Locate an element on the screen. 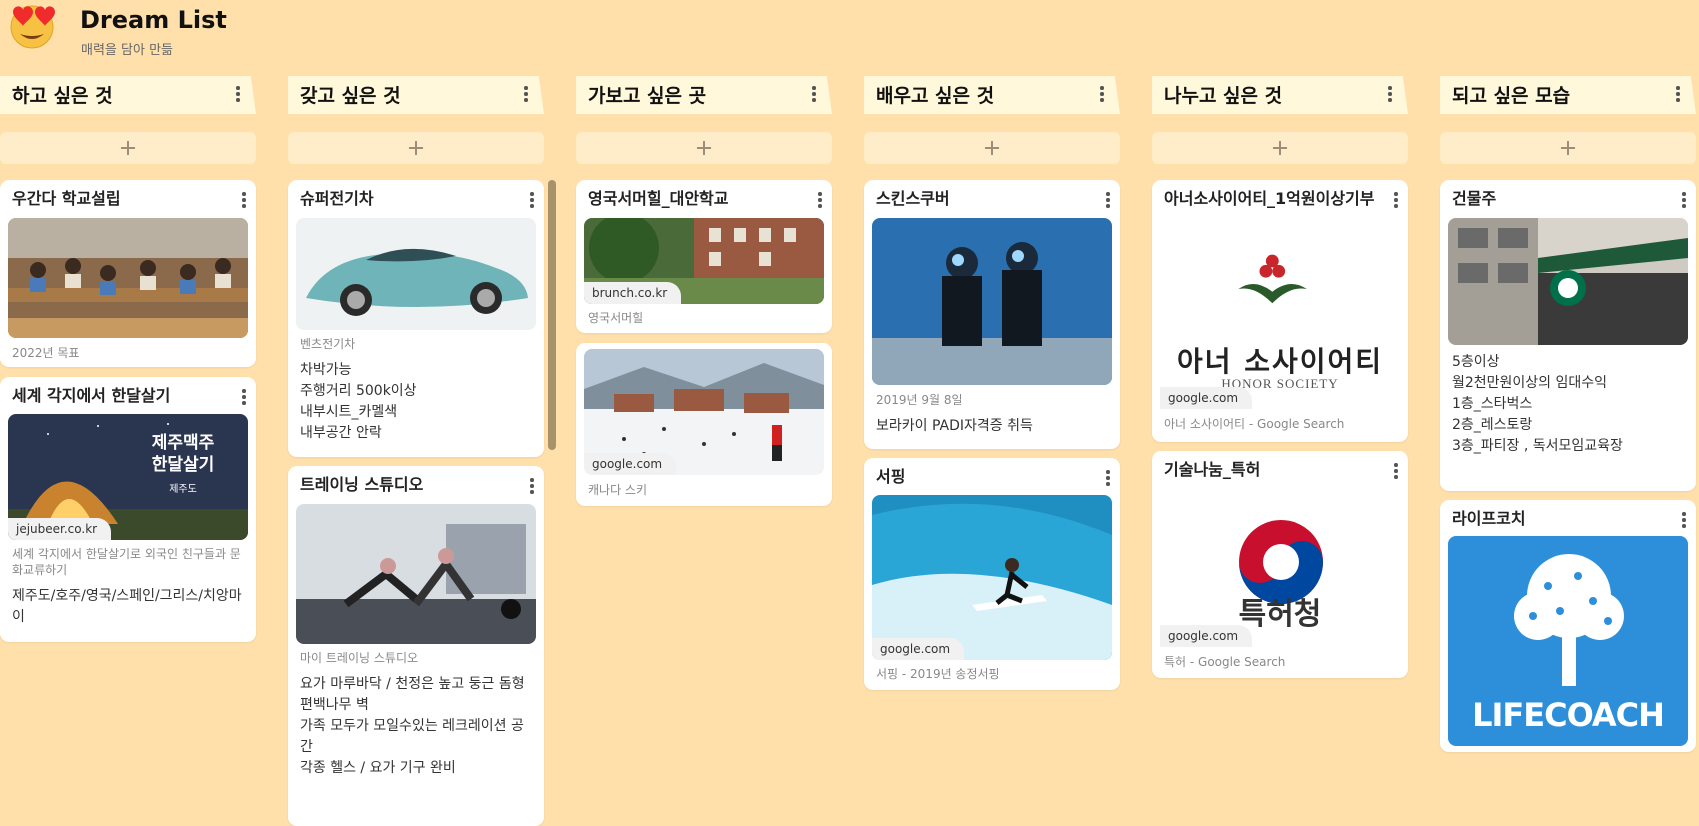 Image resolution: width=1699 pixels, height=826 pixels. card-life-coach: 라이프코치 LIFECOACH is located at coordinates (1568, 626).